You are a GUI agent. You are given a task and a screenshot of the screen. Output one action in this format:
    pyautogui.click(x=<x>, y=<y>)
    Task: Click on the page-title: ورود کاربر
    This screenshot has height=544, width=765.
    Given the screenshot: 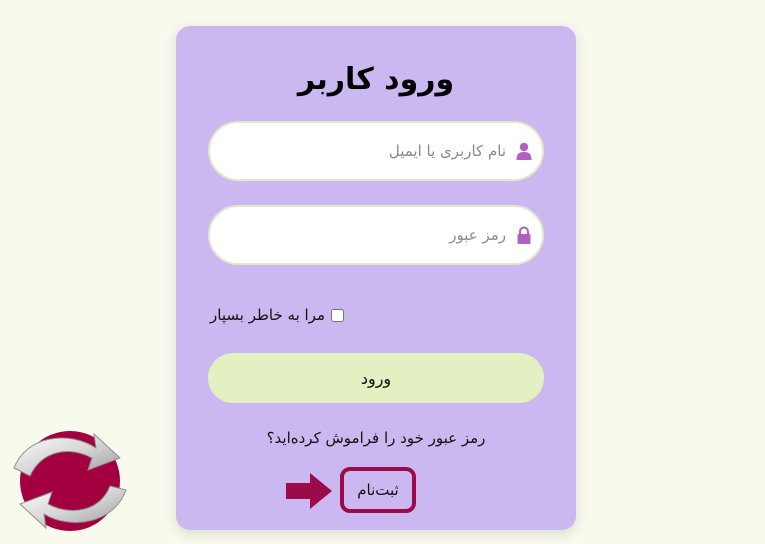 What is the action you would take?
    pyautogui.click(x=376, y=79)
    